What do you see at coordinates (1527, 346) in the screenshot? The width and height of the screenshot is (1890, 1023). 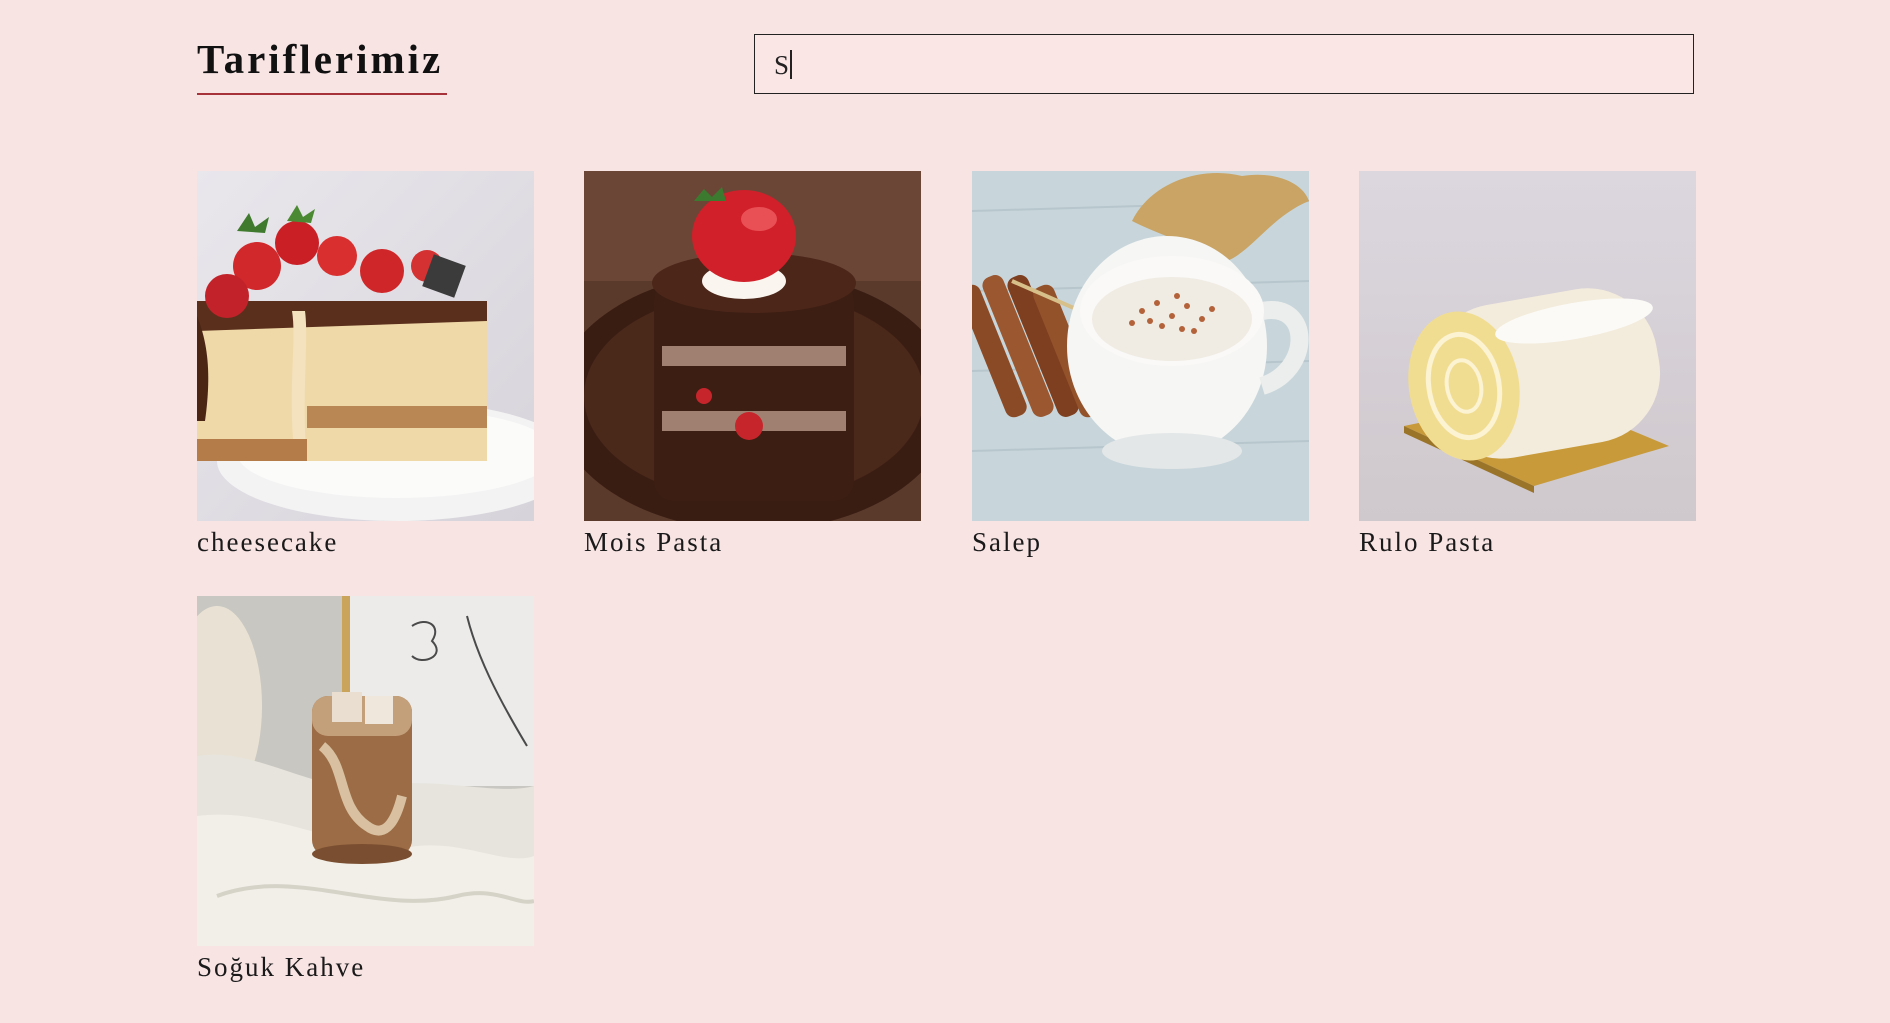 I see `rulo-pasta-image` at bounding box center [1527, 346].